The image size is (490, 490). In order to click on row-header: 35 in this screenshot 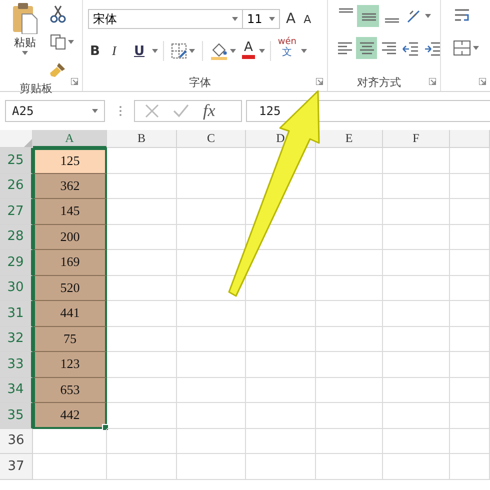, I will do `click(16, 415)`.